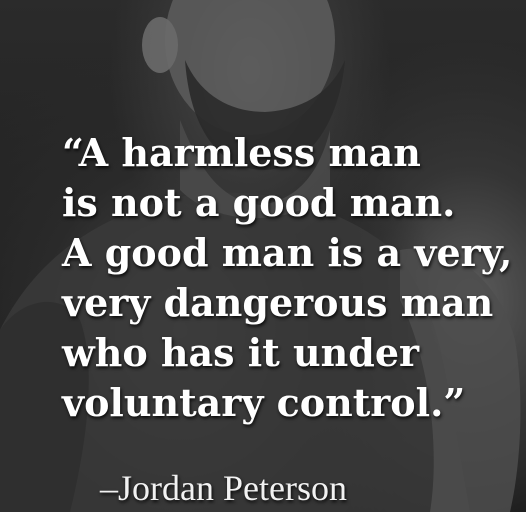 This screenshot has width=526, height=512. What do you see at coordinates (160, 45) in the screenshot?
I see `figure-ear` at bounding box center [160, 45].